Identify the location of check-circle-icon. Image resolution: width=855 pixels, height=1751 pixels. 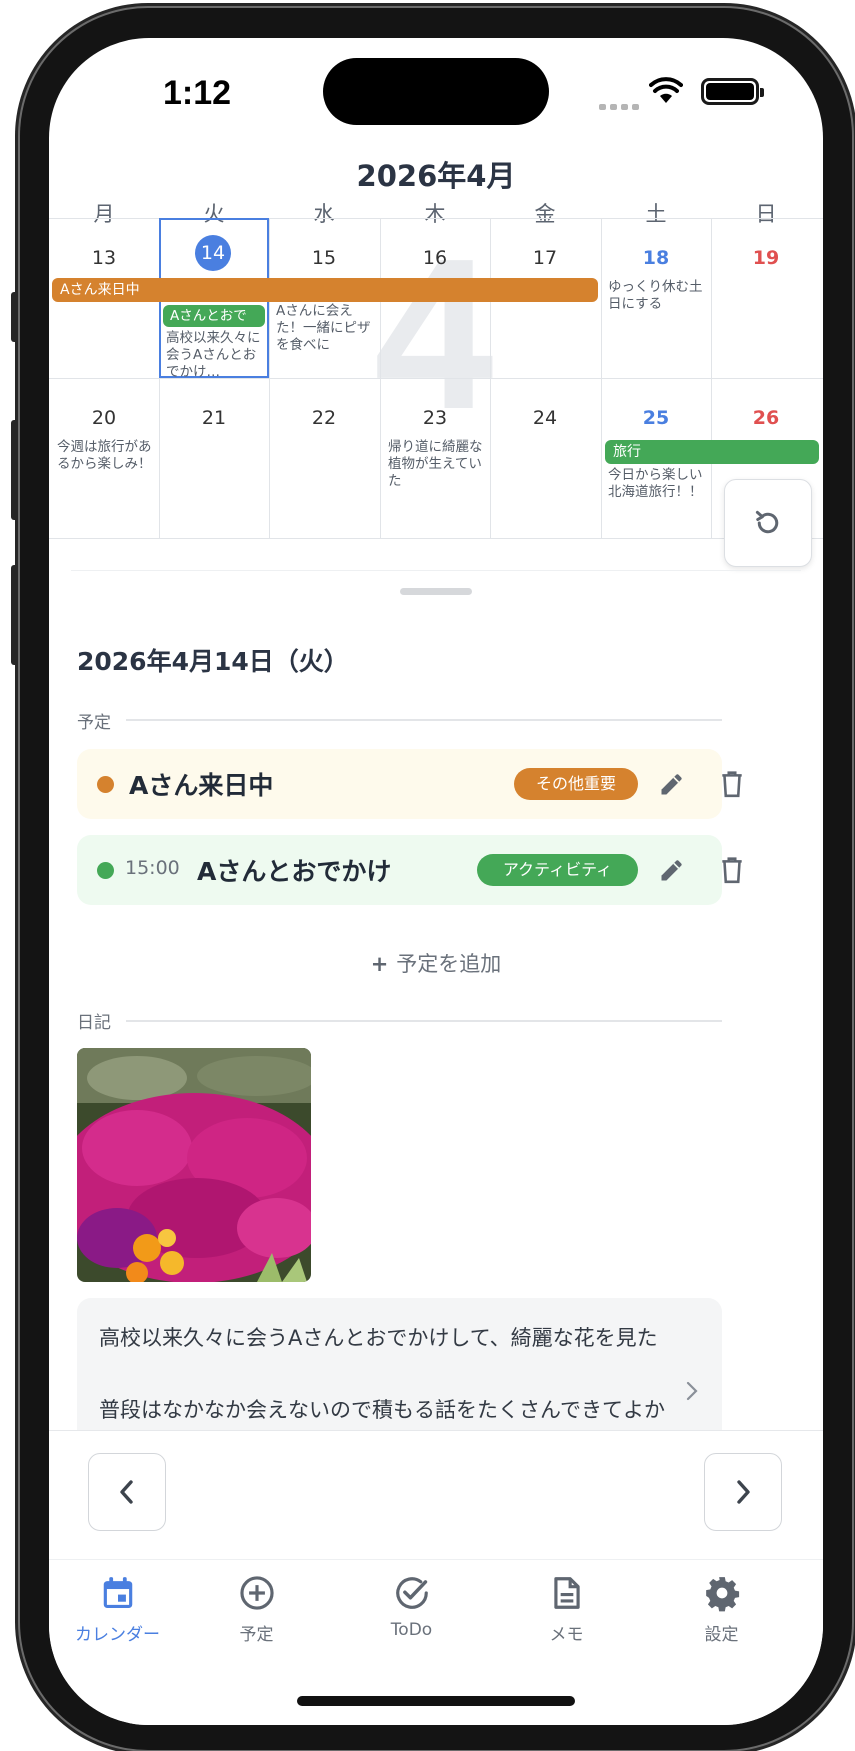
(411, 1593).